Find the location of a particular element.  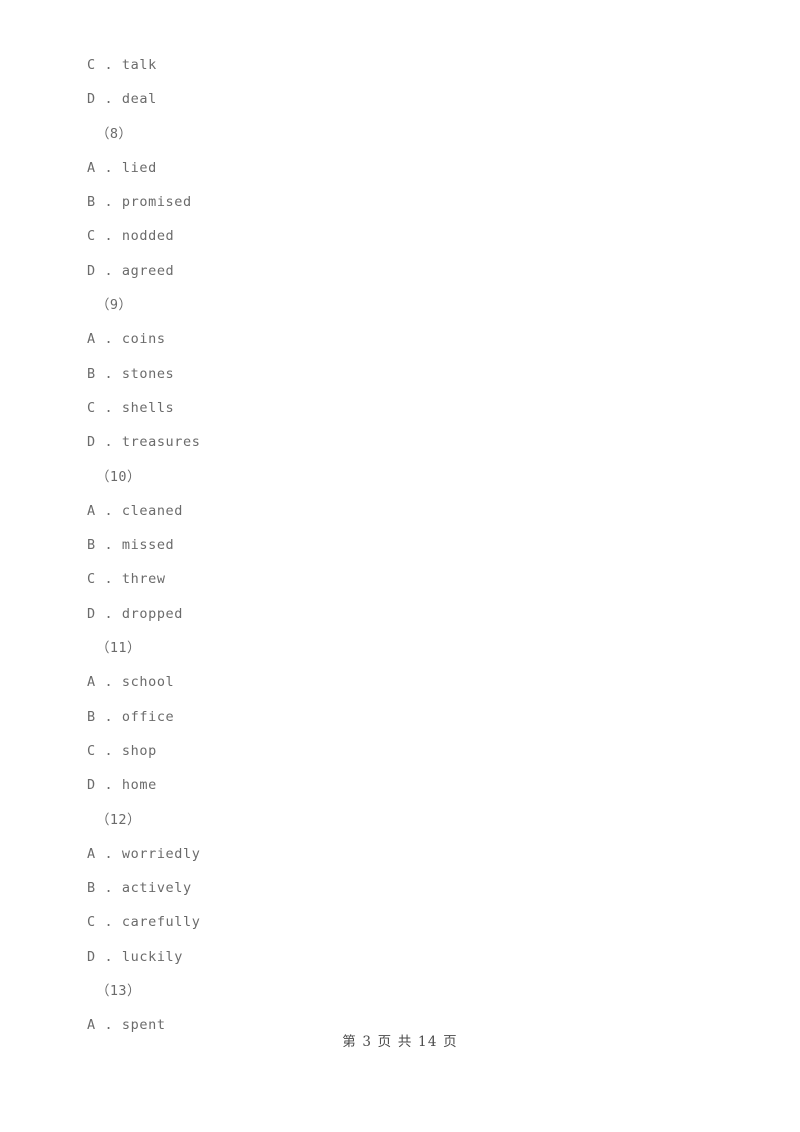

answer-option: A . worriedly is located at coordinates (144, 853).